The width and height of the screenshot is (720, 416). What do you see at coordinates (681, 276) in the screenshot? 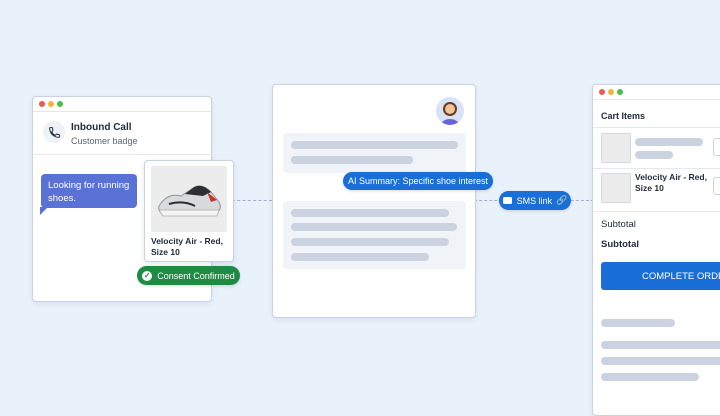
I see `complete-order-label: COMPLETE ORDER` at bounding box center [681, 276].